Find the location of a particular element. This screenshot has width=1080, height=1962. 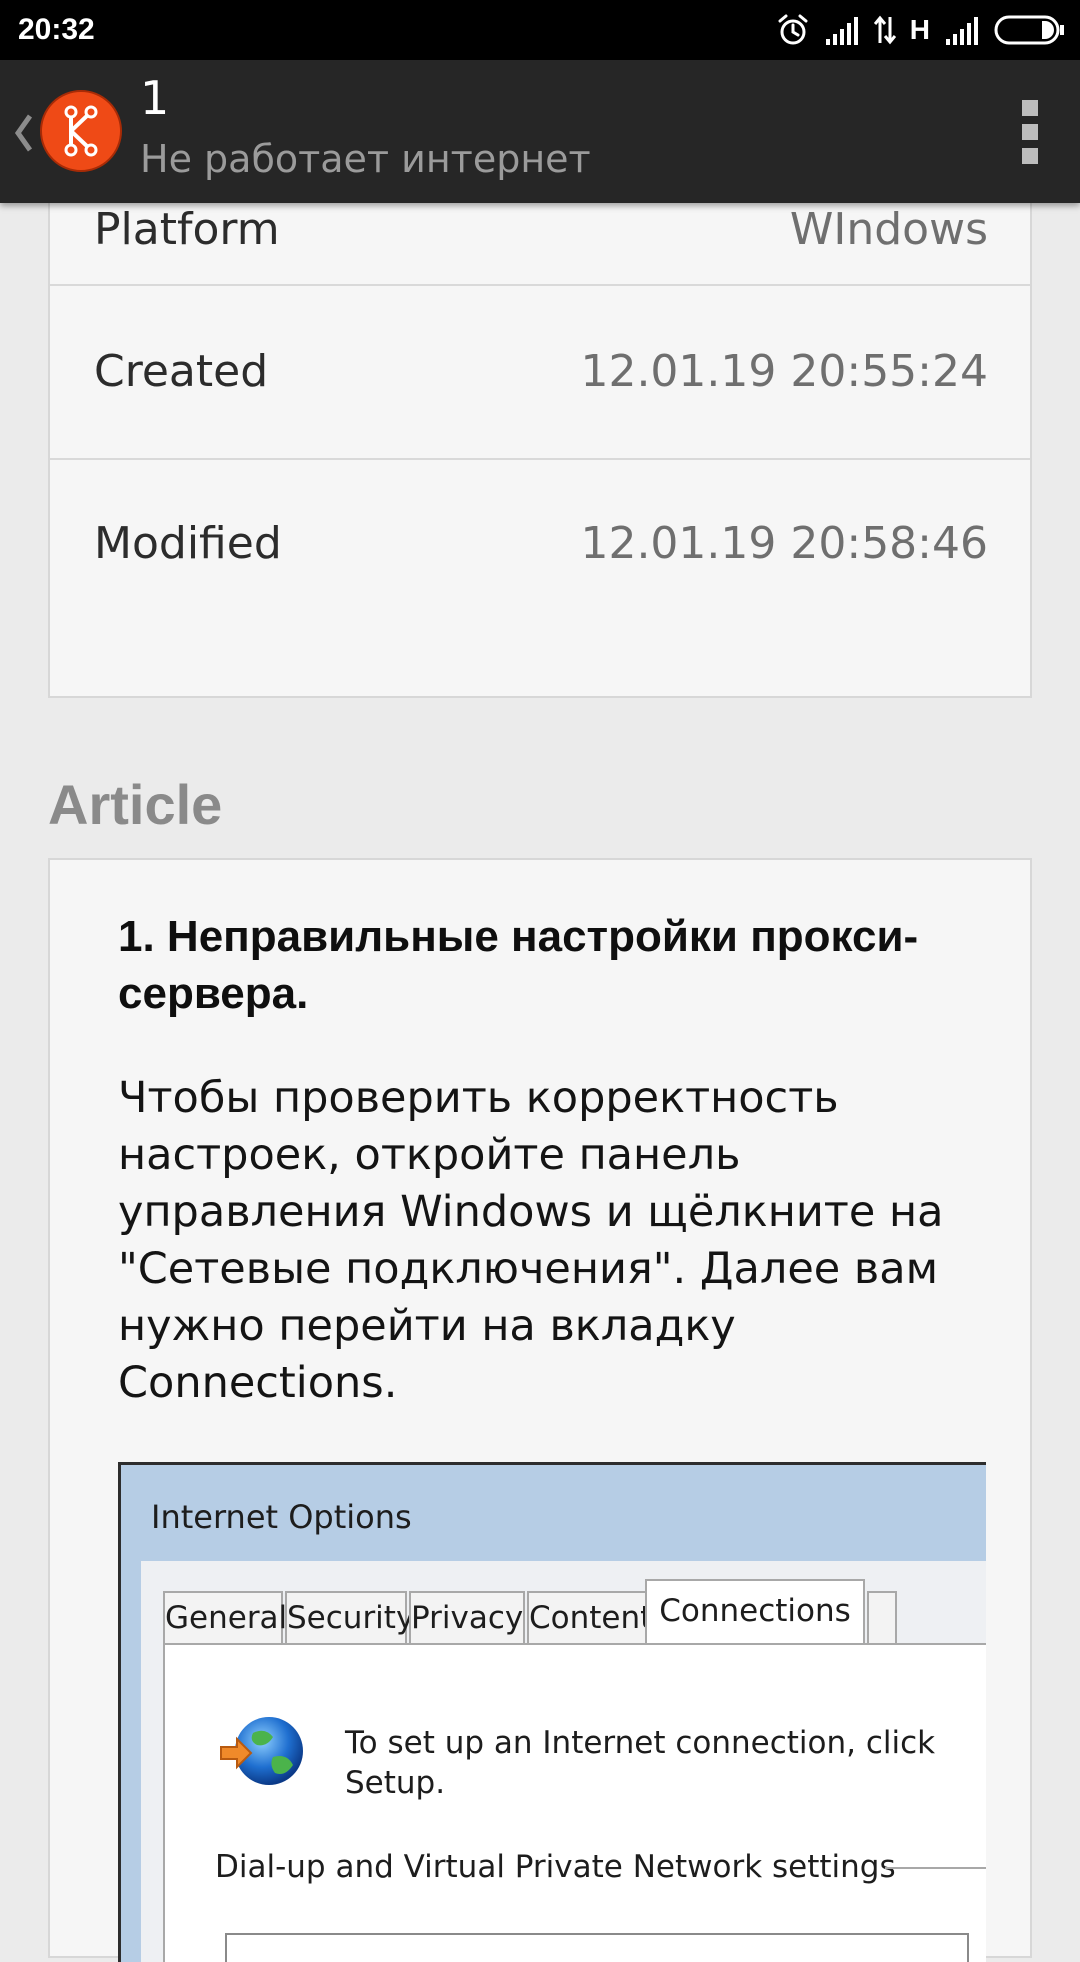

vpn-listbox is located at coordinates (597, 1947).